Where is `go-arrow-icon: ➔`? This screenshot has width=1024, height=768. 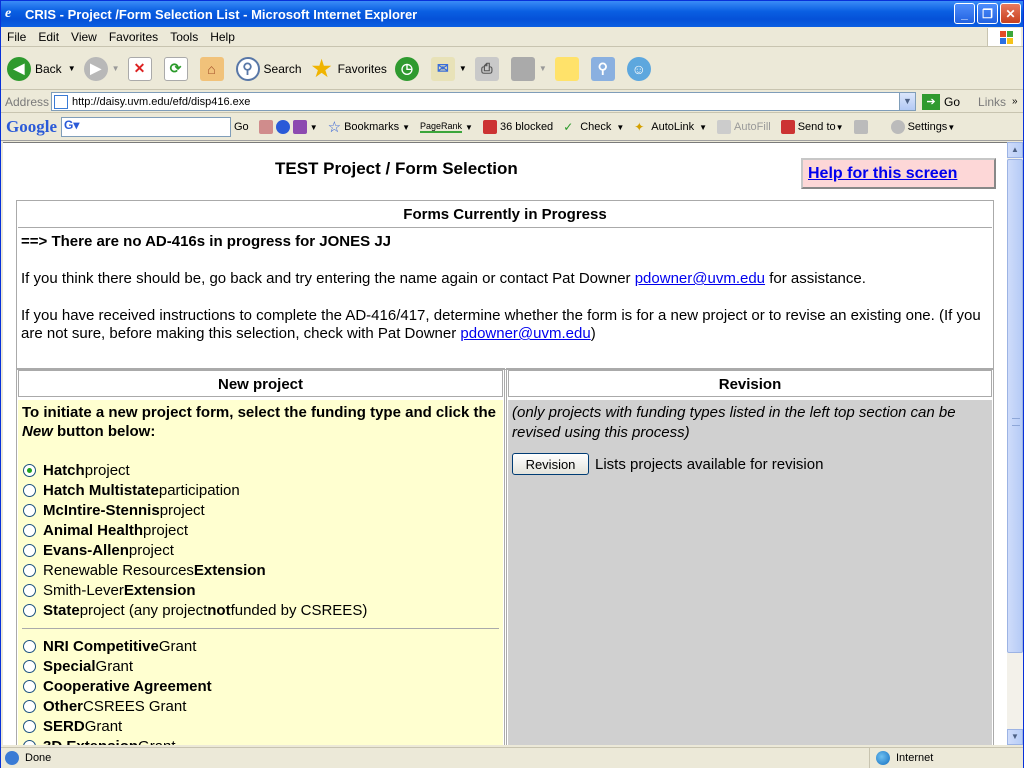
go-arrow-icon: ➔ is located at coordinates (931, 101).